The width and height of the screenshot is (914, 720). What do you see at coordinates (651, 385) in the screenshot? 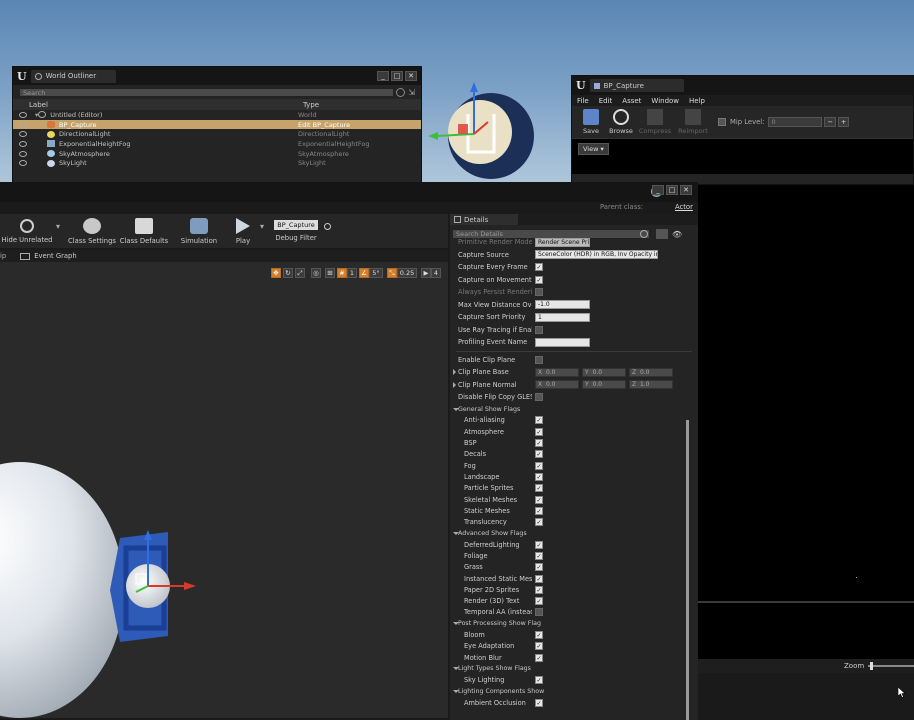
I see `vector-z-input: Z 1.0` at bounding box center [651, 385].